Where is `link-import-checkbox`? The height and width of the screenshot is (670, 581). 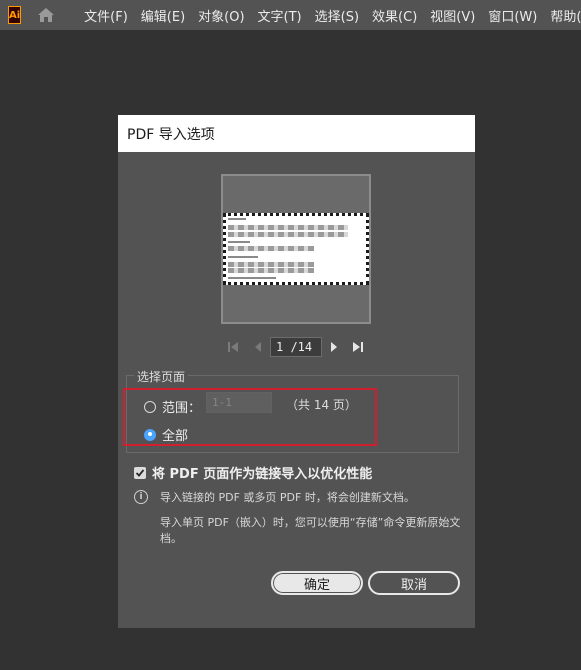 link-import-checkbox is located at coordinates (140, 472).